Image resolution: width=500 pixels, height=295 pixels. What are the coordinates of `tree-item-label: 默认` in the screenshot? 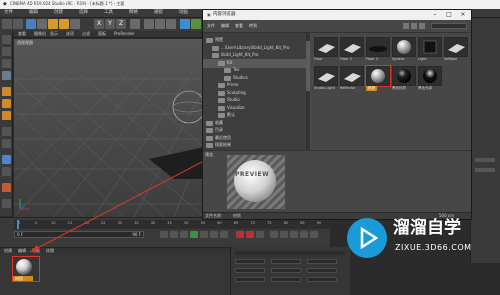 It's located at (231, 114).